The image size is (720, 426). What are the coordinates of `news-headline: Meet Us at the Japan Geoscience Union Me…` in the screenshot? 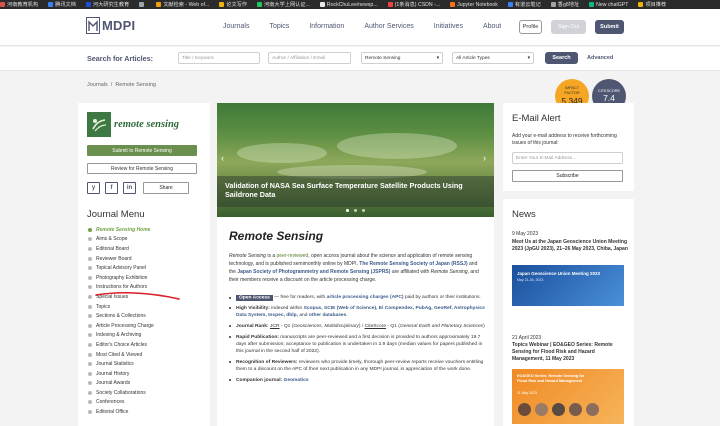 It's located at (570, 246).